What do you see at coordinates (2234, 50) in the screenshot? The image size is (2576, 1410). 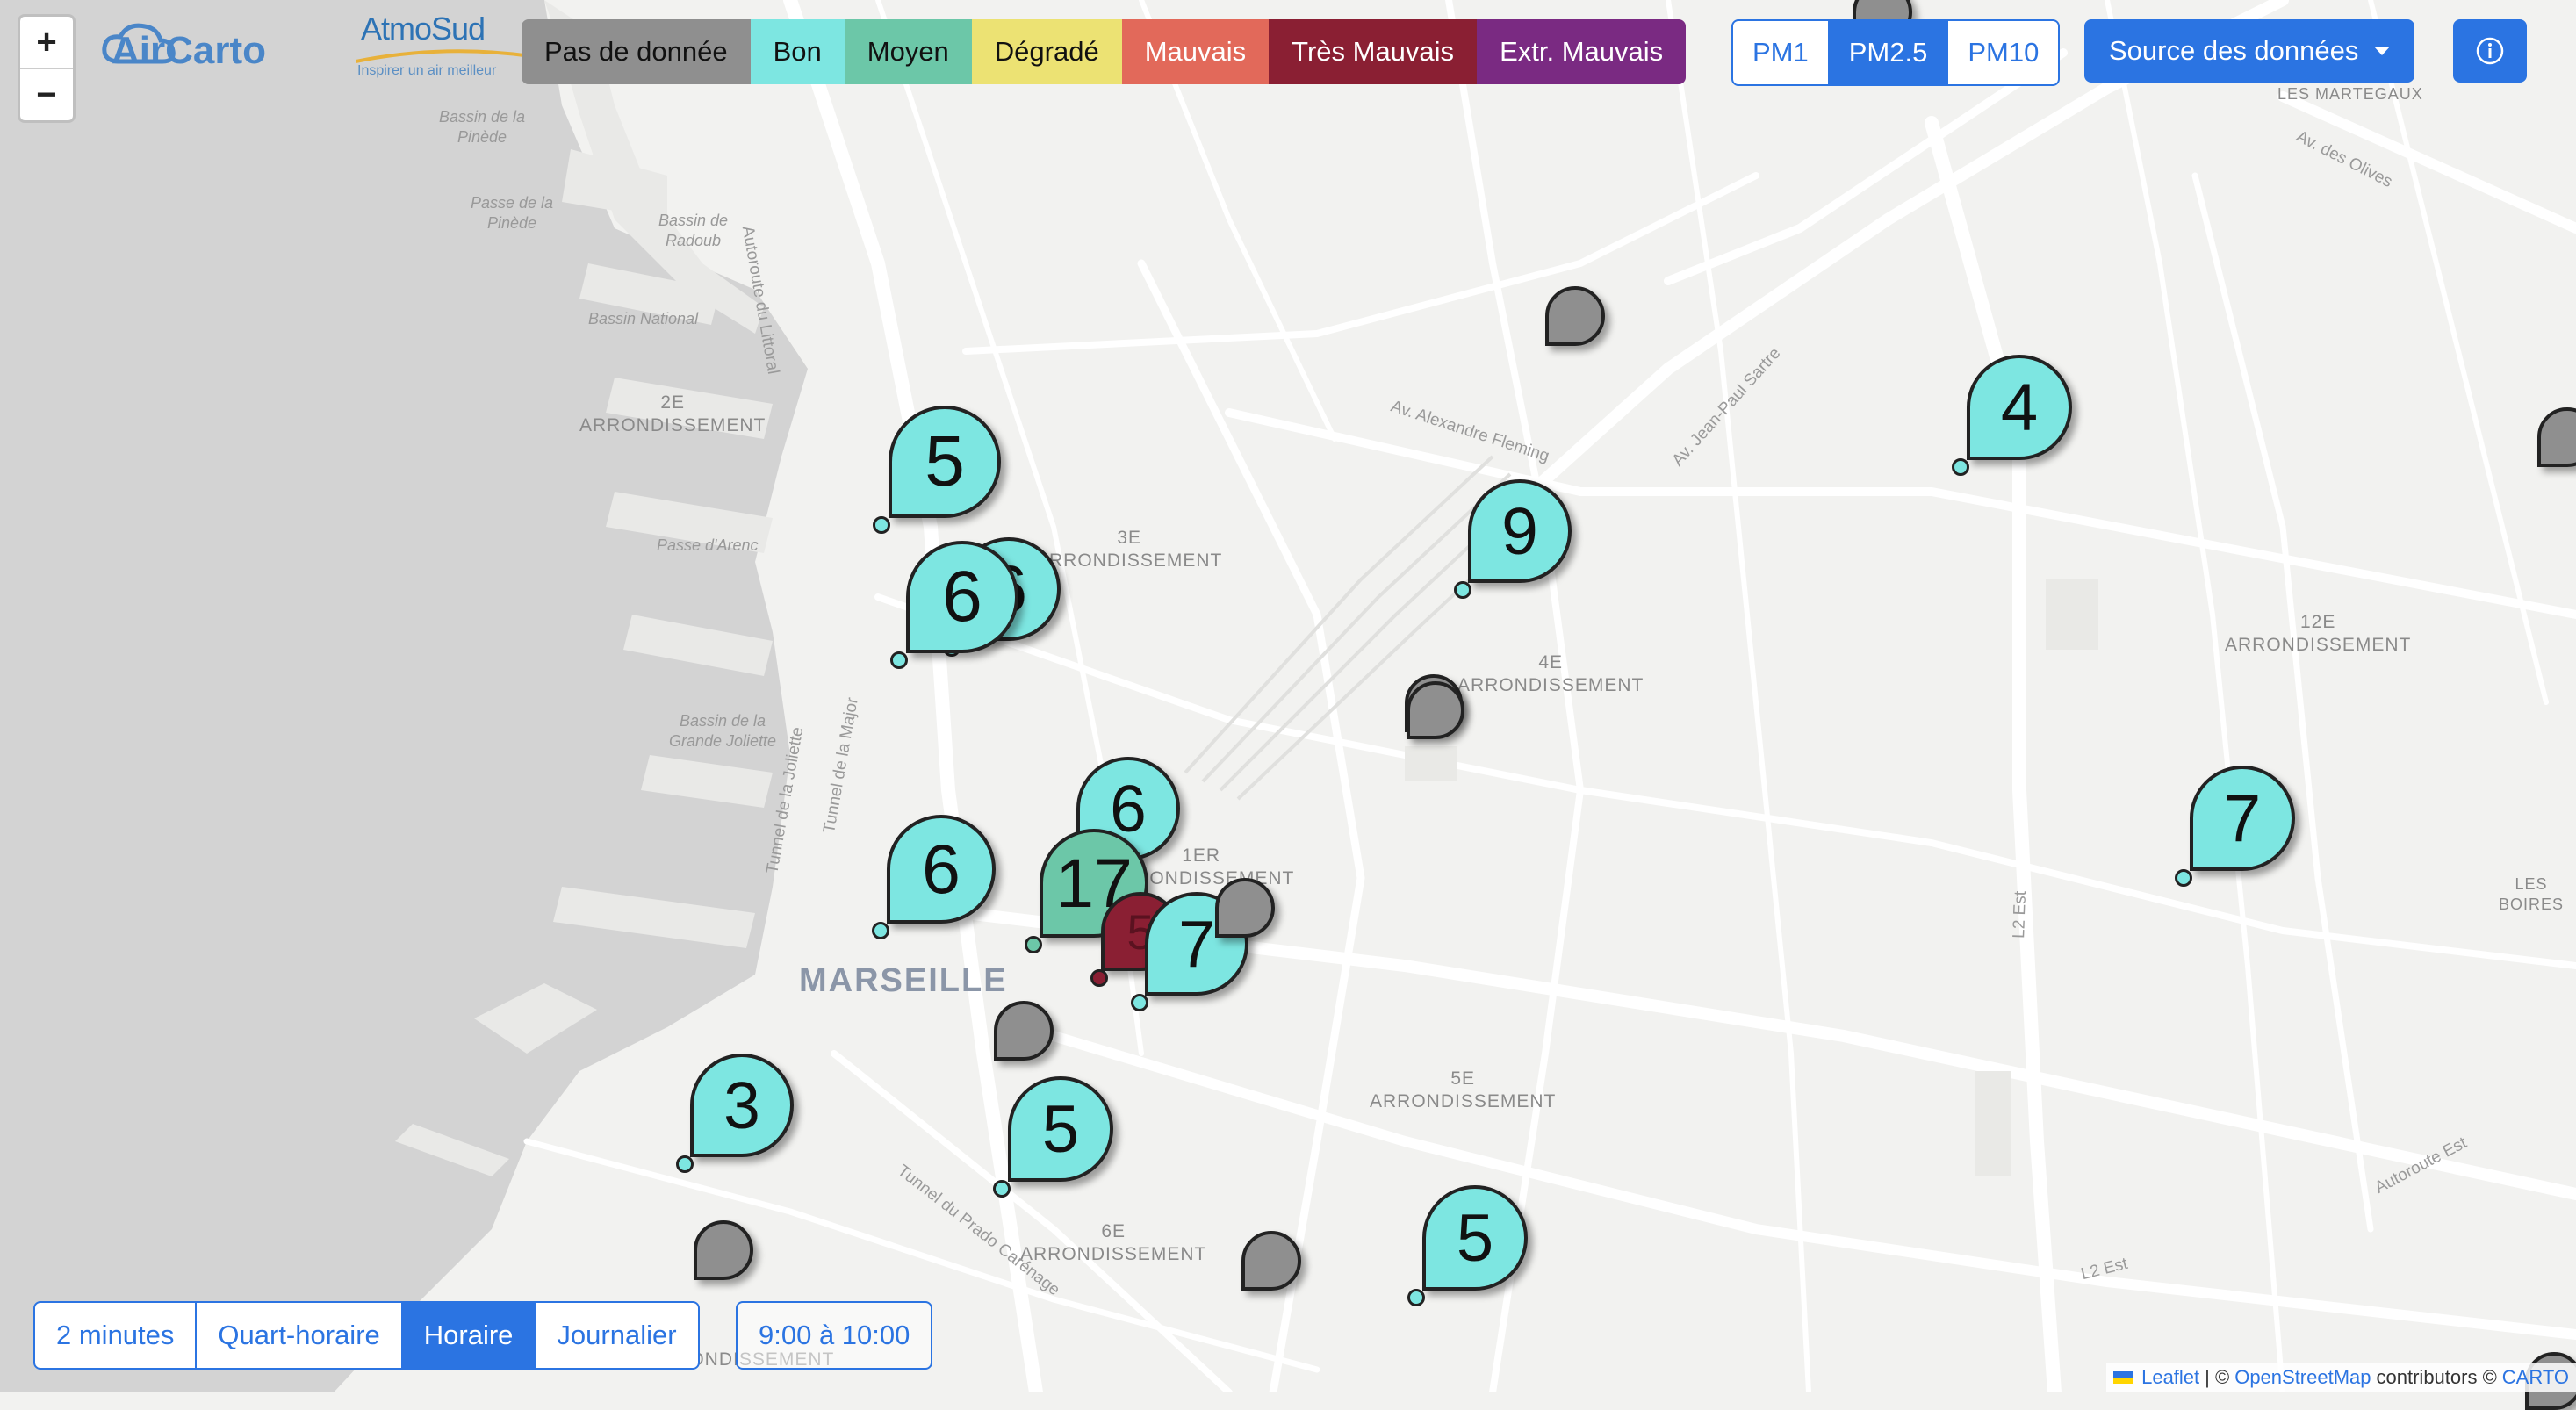 I see `data-source-label: Source des données` at bounding box center [2234, 50].